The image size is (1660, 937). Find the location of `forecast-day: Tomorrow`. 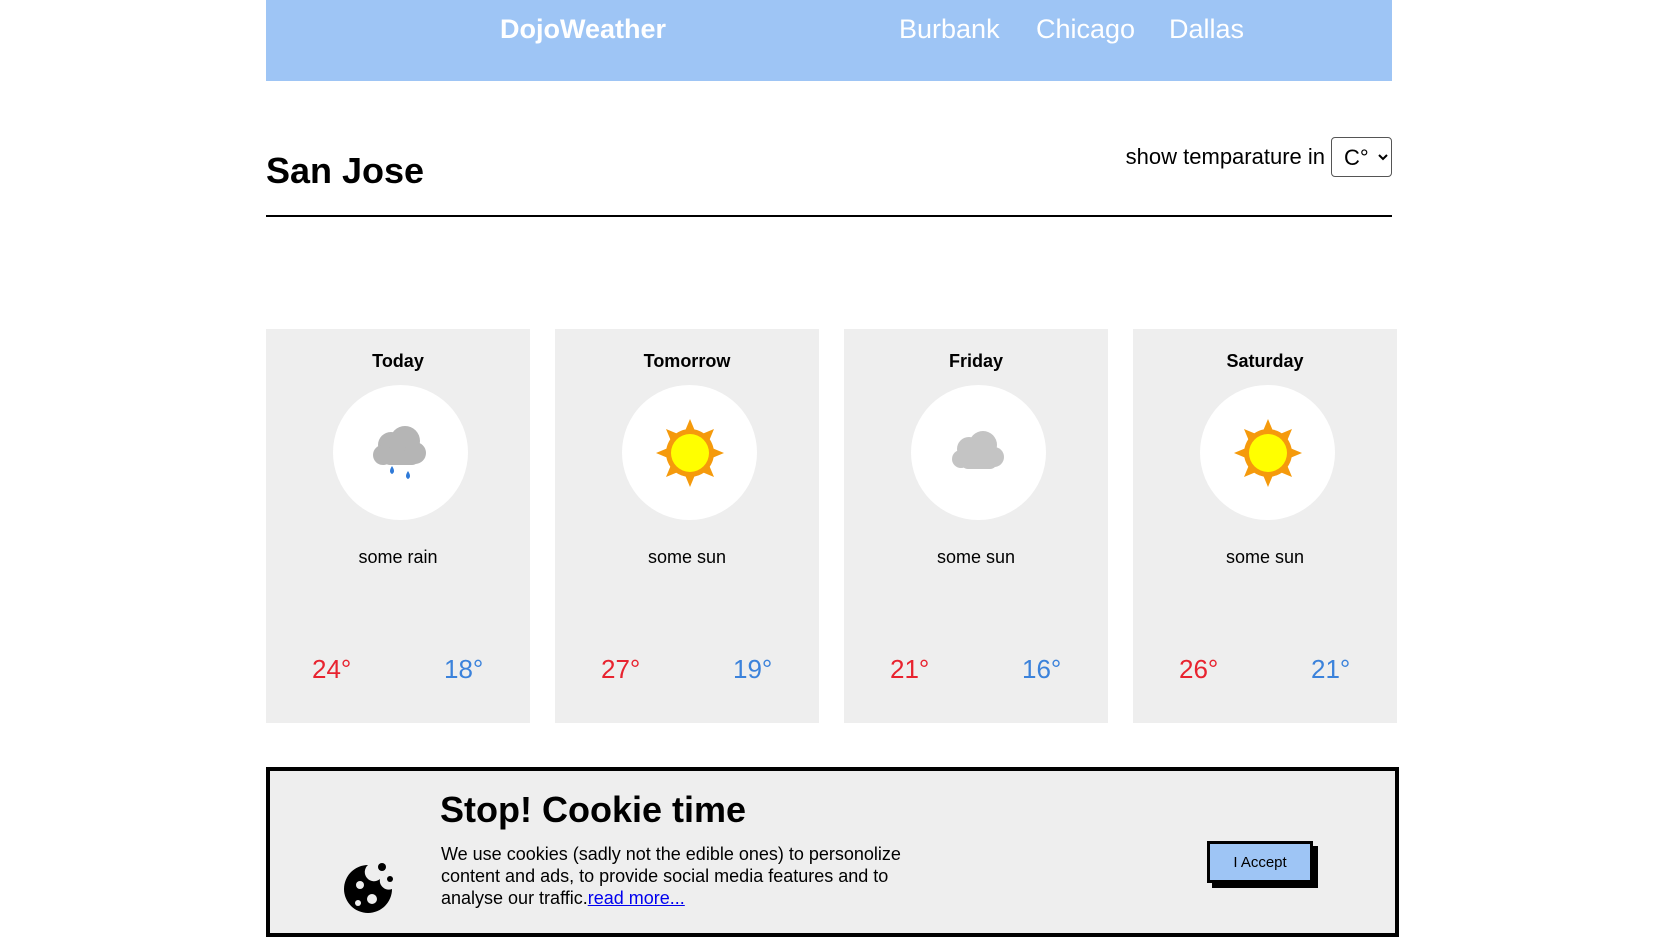

forecast-day: Tomorrow is located at coordinates (687, 361).